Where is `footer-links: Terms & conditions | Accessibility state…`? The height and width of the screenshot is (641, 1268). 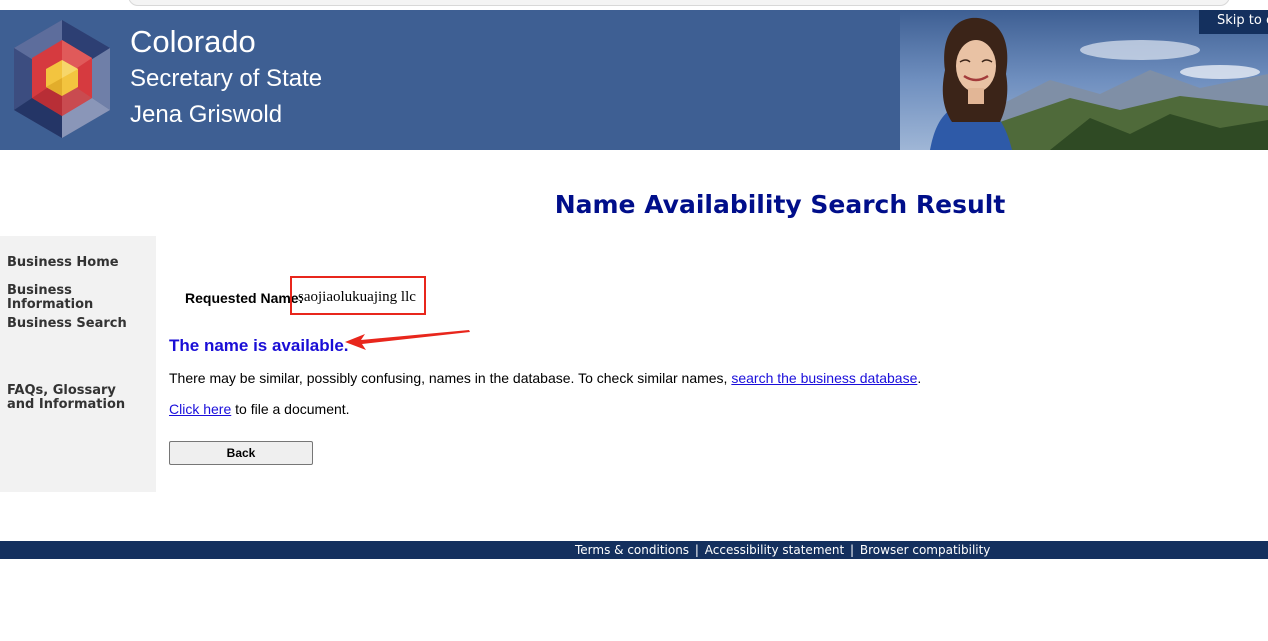 footer-links: Terms & conditions | Accessibility state… is located at coordinates (782, 550).